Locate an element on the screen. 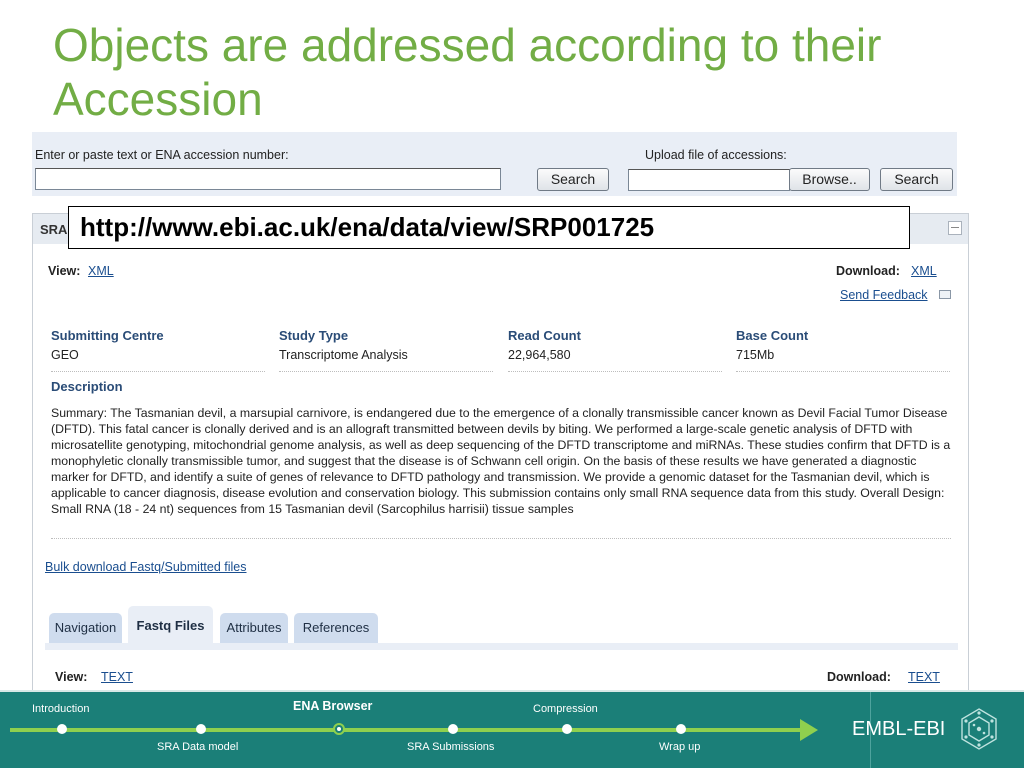  description-label: Description is located at coordinates (87, 386).